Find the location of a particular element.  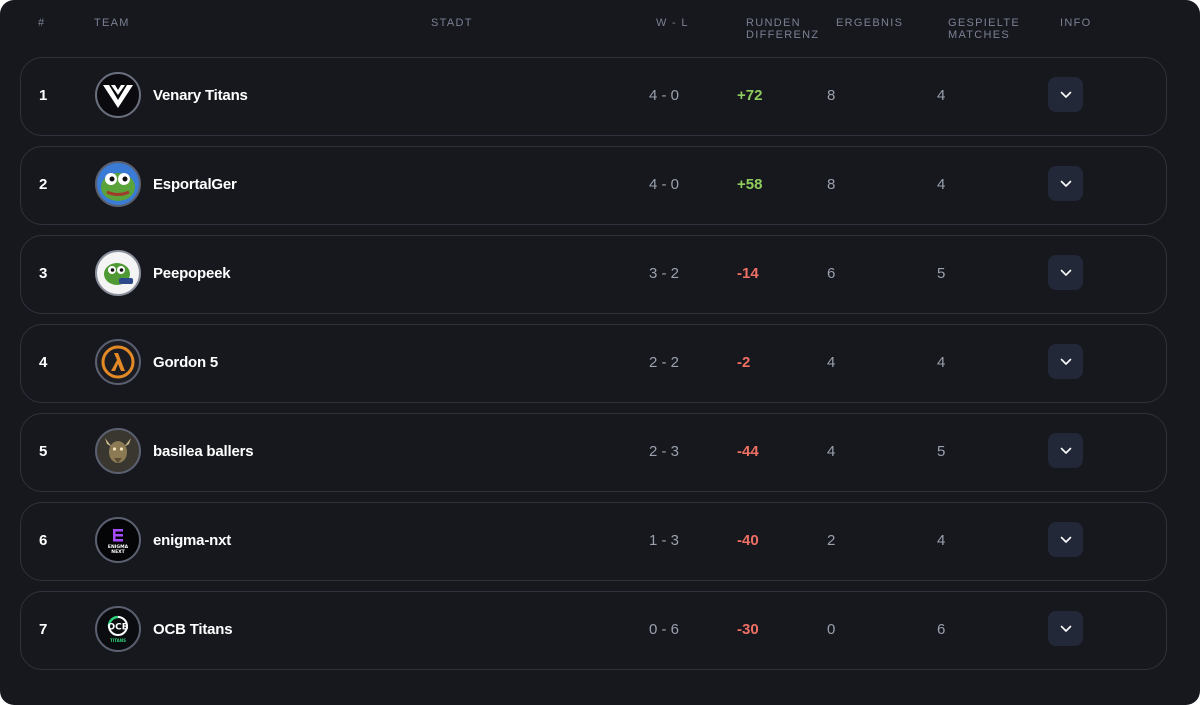

team-name: OCB Titans is located at coordinates (193, 630).